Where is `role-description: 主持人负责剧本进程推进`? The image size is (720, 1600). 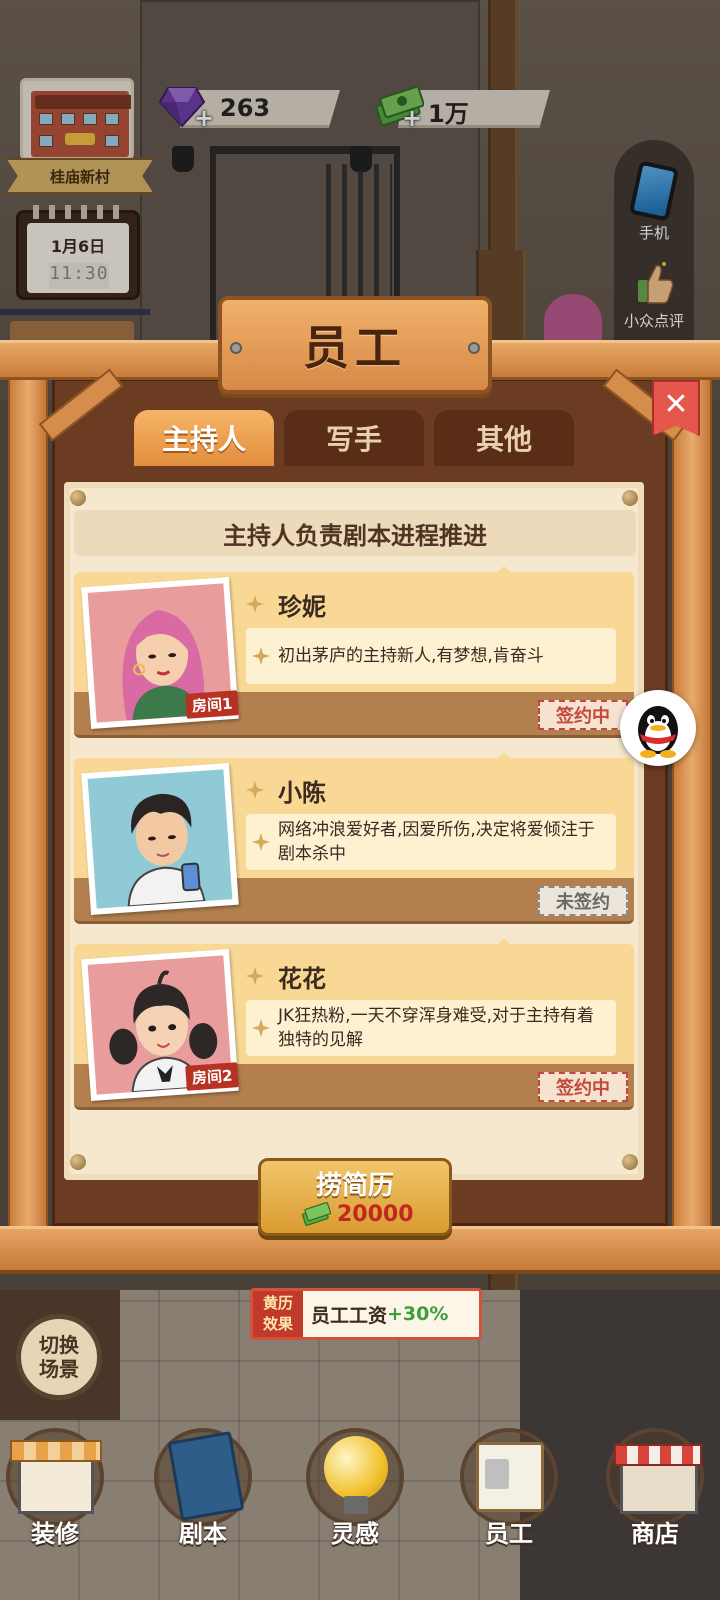
role-description: 主持人负责剧本进程推进 is located at coordinates (355, 533).